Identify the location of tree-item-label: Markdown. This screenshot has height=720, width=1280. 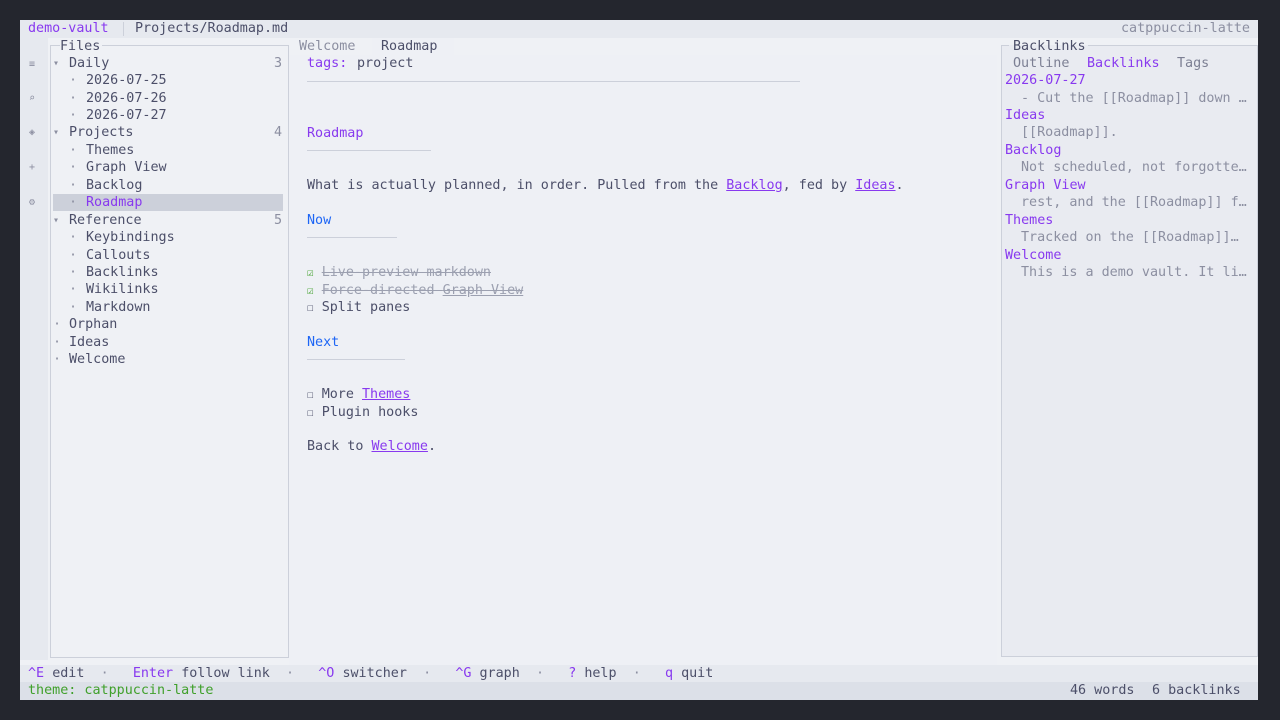
(118, 307).